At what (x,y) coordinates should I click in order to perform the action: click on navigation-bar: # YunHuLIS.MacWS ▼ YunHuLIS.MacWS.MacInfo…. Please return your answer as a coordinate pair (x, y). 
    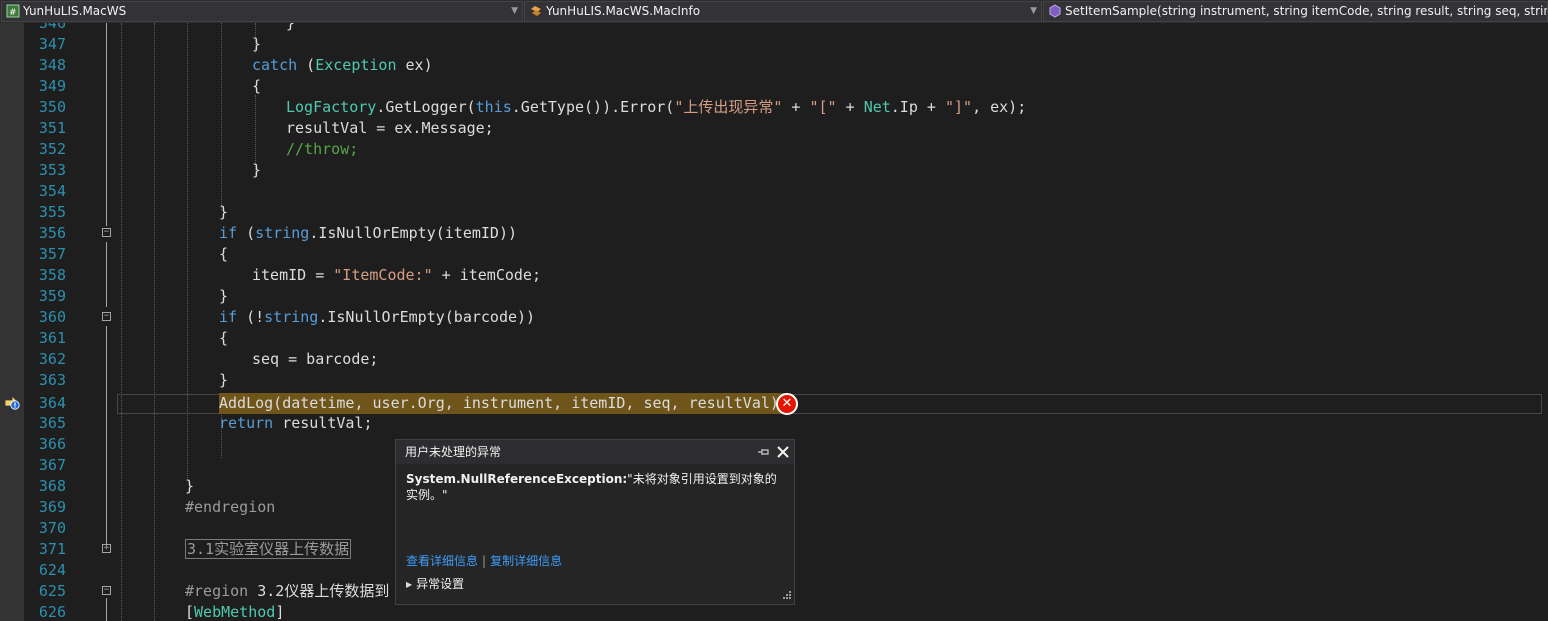
    Looking at the image, I should click on (774, 12).